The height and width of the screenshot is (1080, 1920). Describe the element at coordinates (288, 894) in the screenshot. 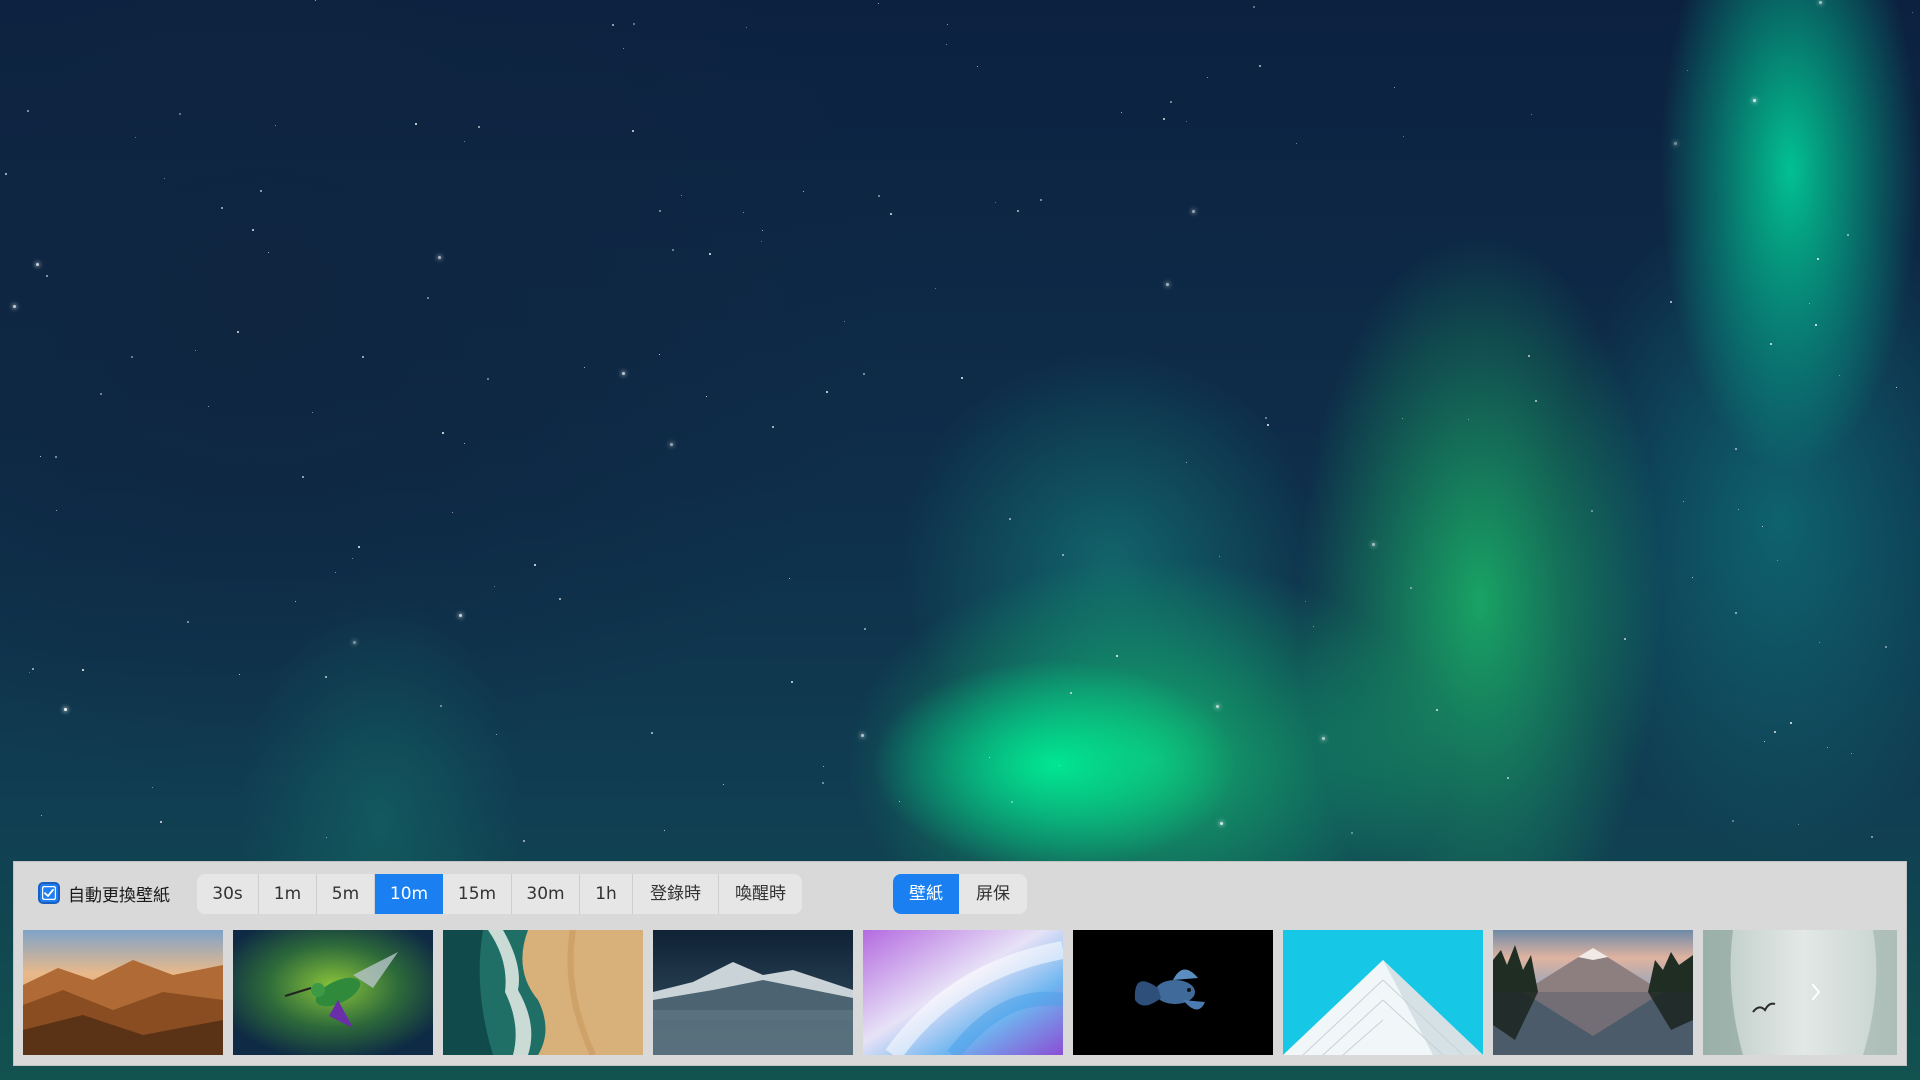

I see `interval-option-1m: 1m` at that location.